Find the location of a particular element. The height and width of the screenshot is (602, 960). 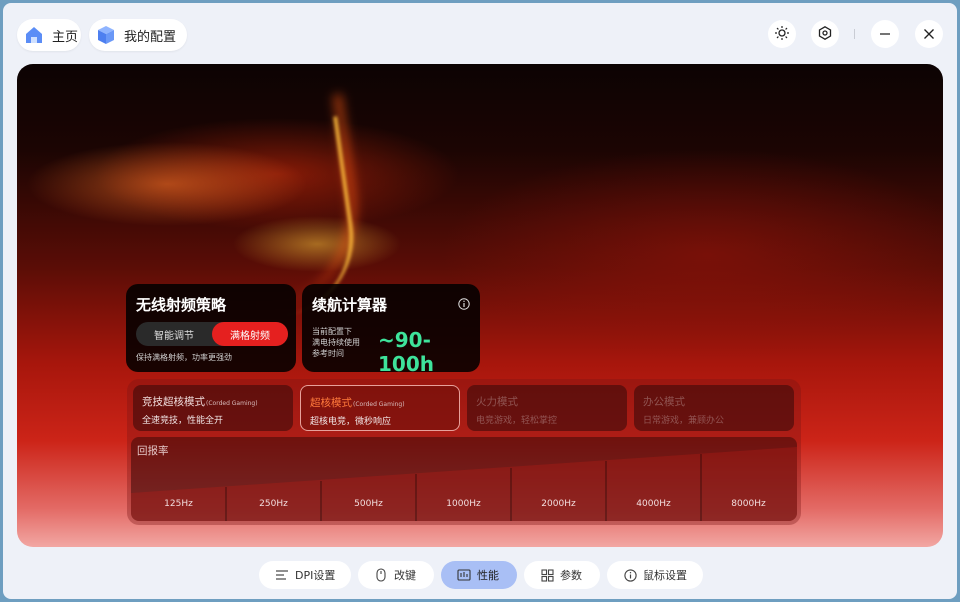

mode-title: 火力模式 is located at coordinates (497, 402).